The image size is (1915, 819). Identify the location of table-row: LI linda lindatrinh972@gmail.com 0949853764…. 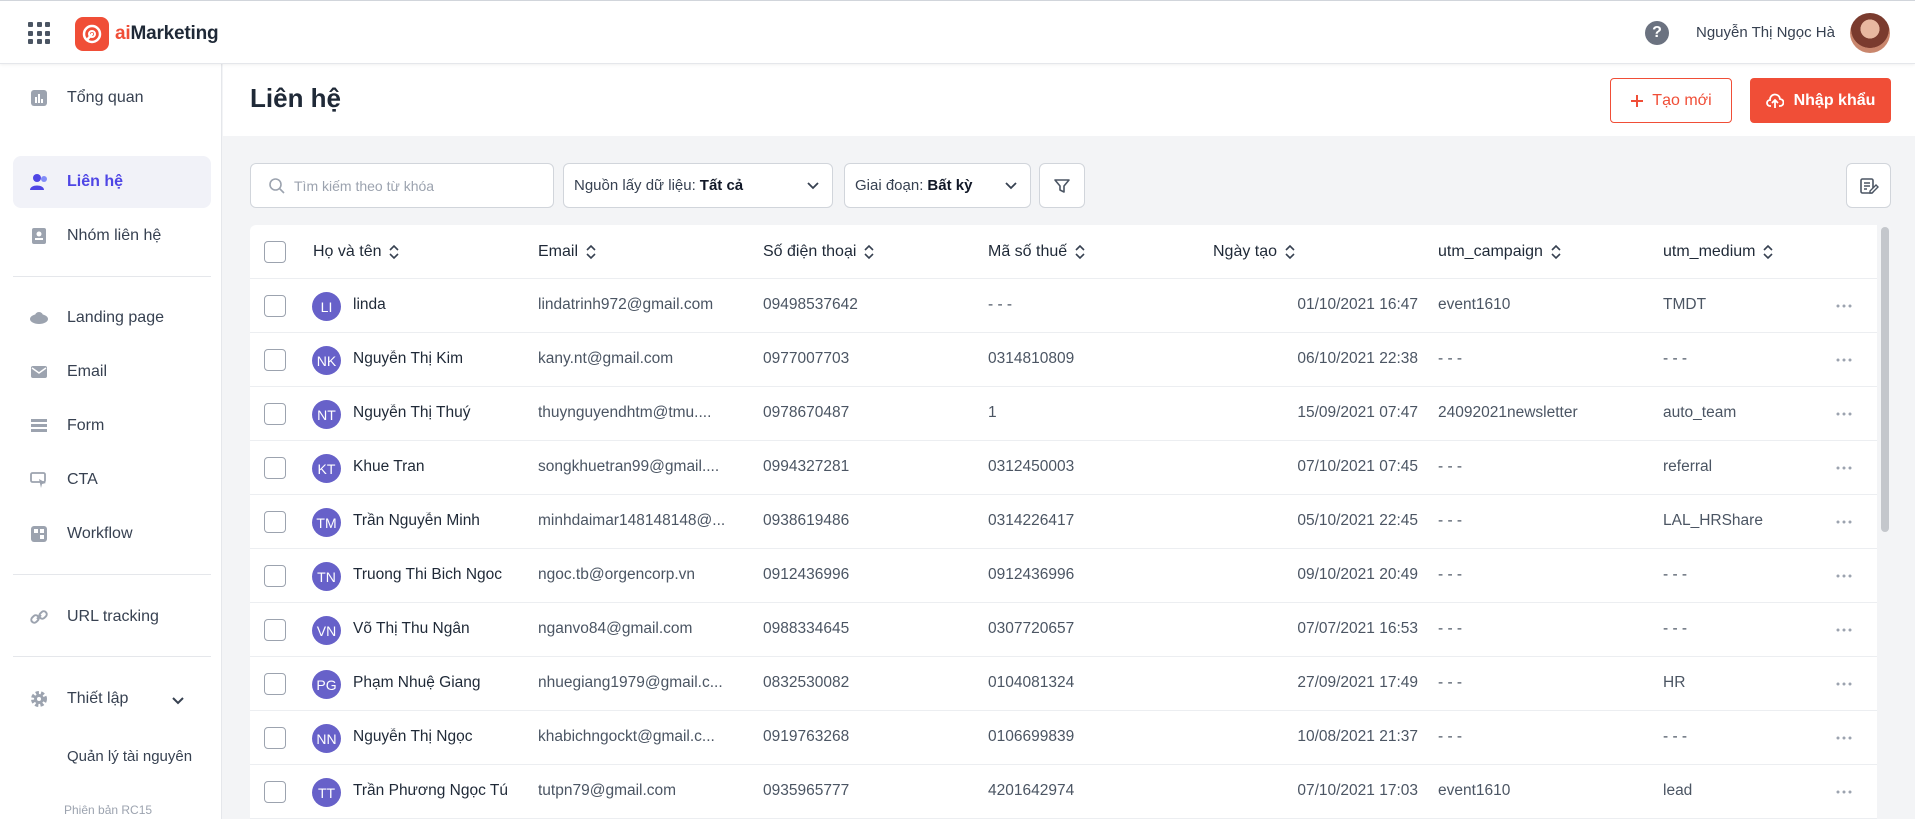
(1063, 306).